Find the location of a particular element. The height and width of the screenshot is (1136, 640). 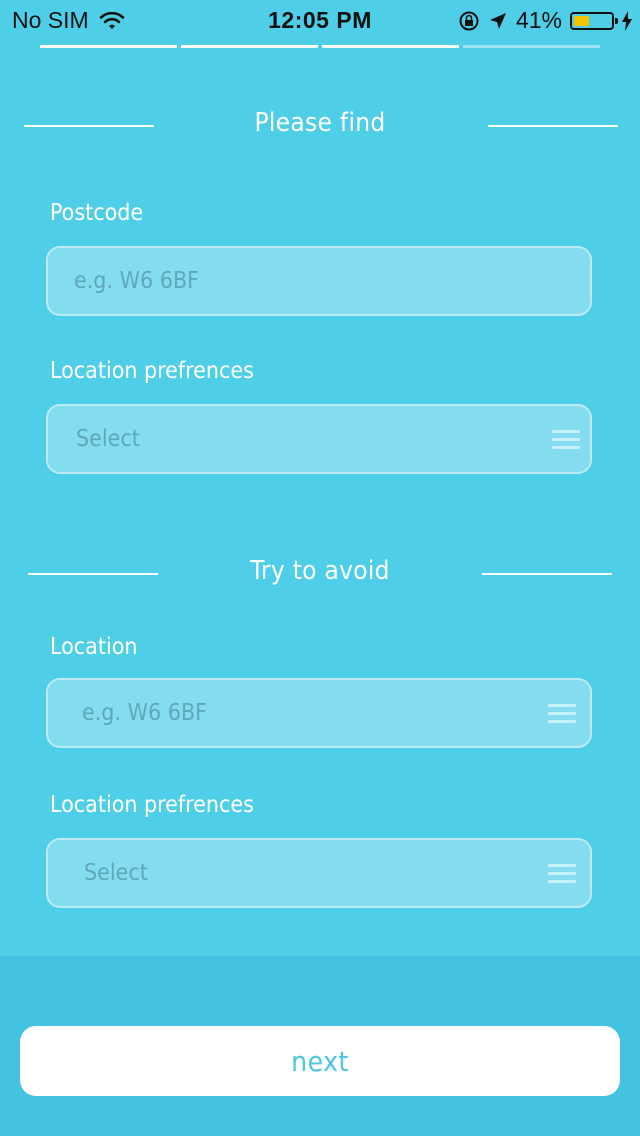

avoid-location-pref-value: Select is located at coordinates (116, 873).